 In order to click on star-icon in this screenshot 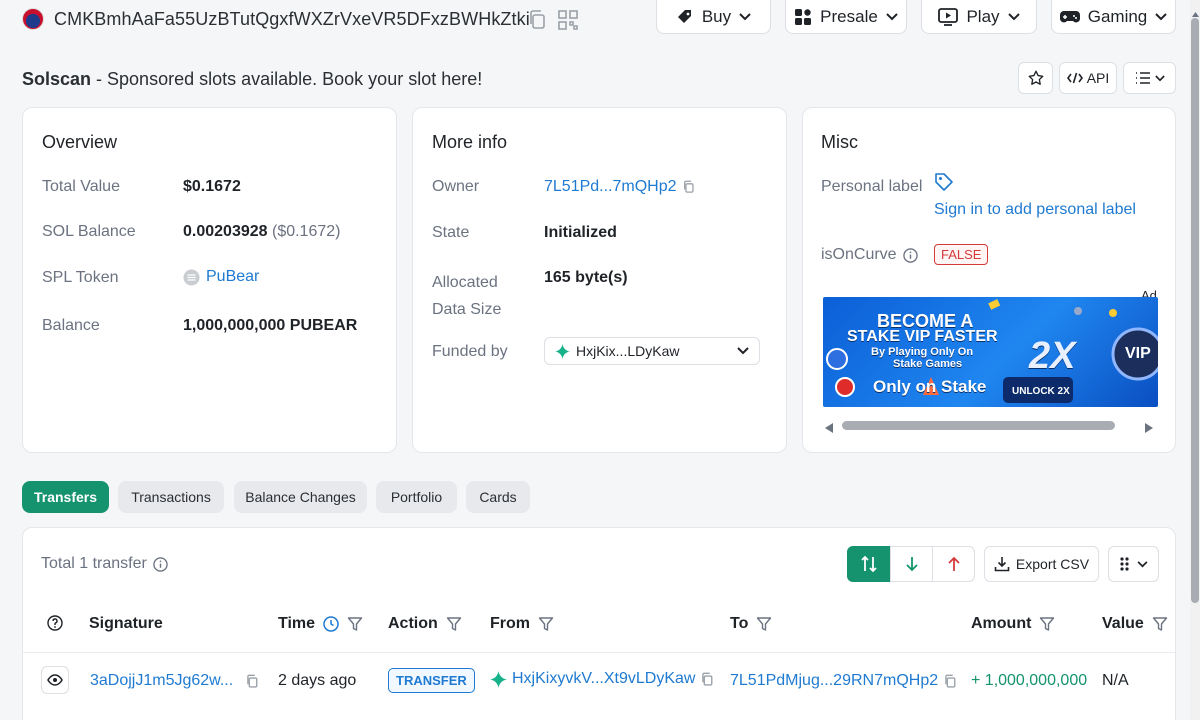, I will do `click(1035, 77)`.